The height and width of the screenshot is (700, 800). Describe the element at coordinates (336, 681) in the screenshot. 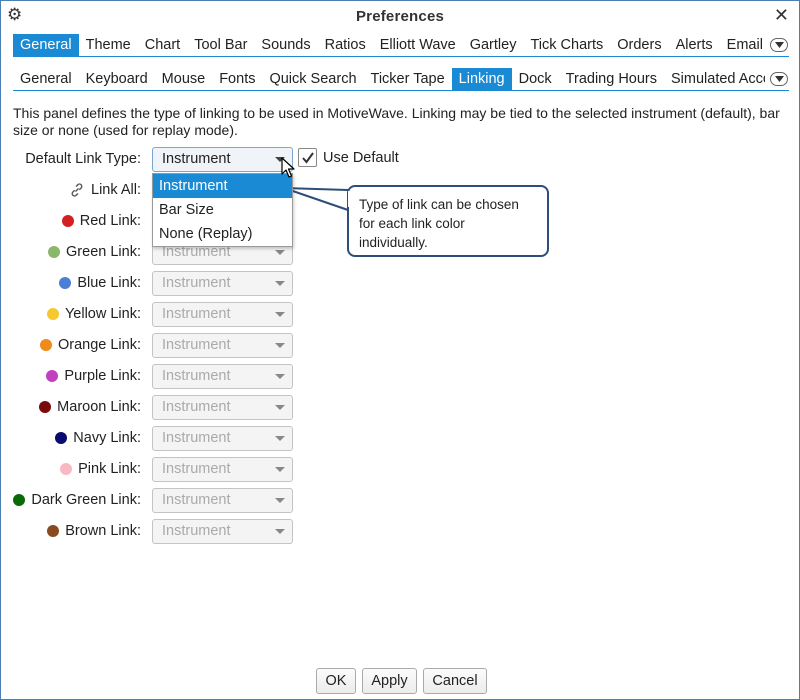

I see `ok-button: OK` at that location.